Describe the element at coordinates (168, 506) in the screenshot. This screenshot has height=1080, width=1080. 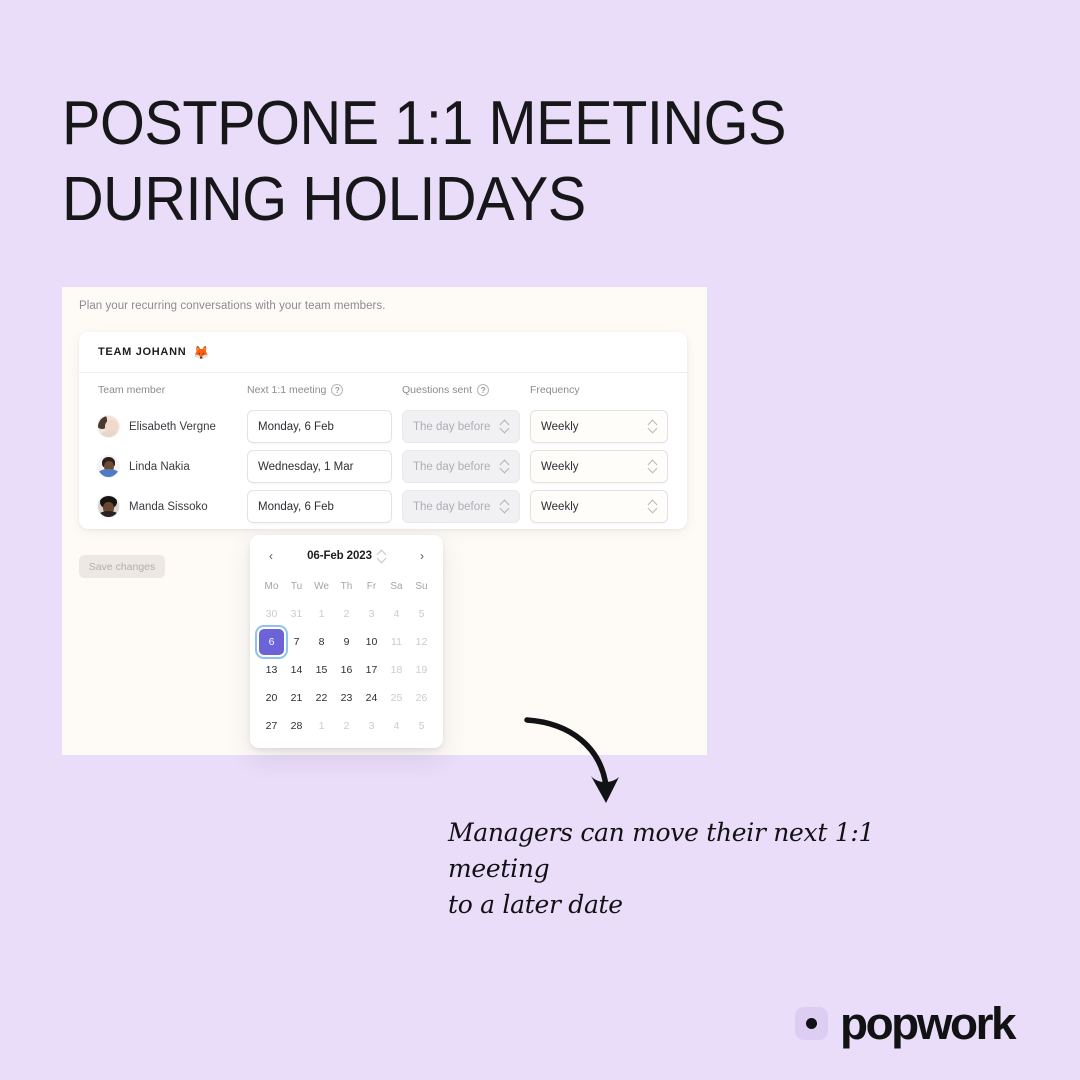
I see `team-member-name: Manda Sissoko` at that location.